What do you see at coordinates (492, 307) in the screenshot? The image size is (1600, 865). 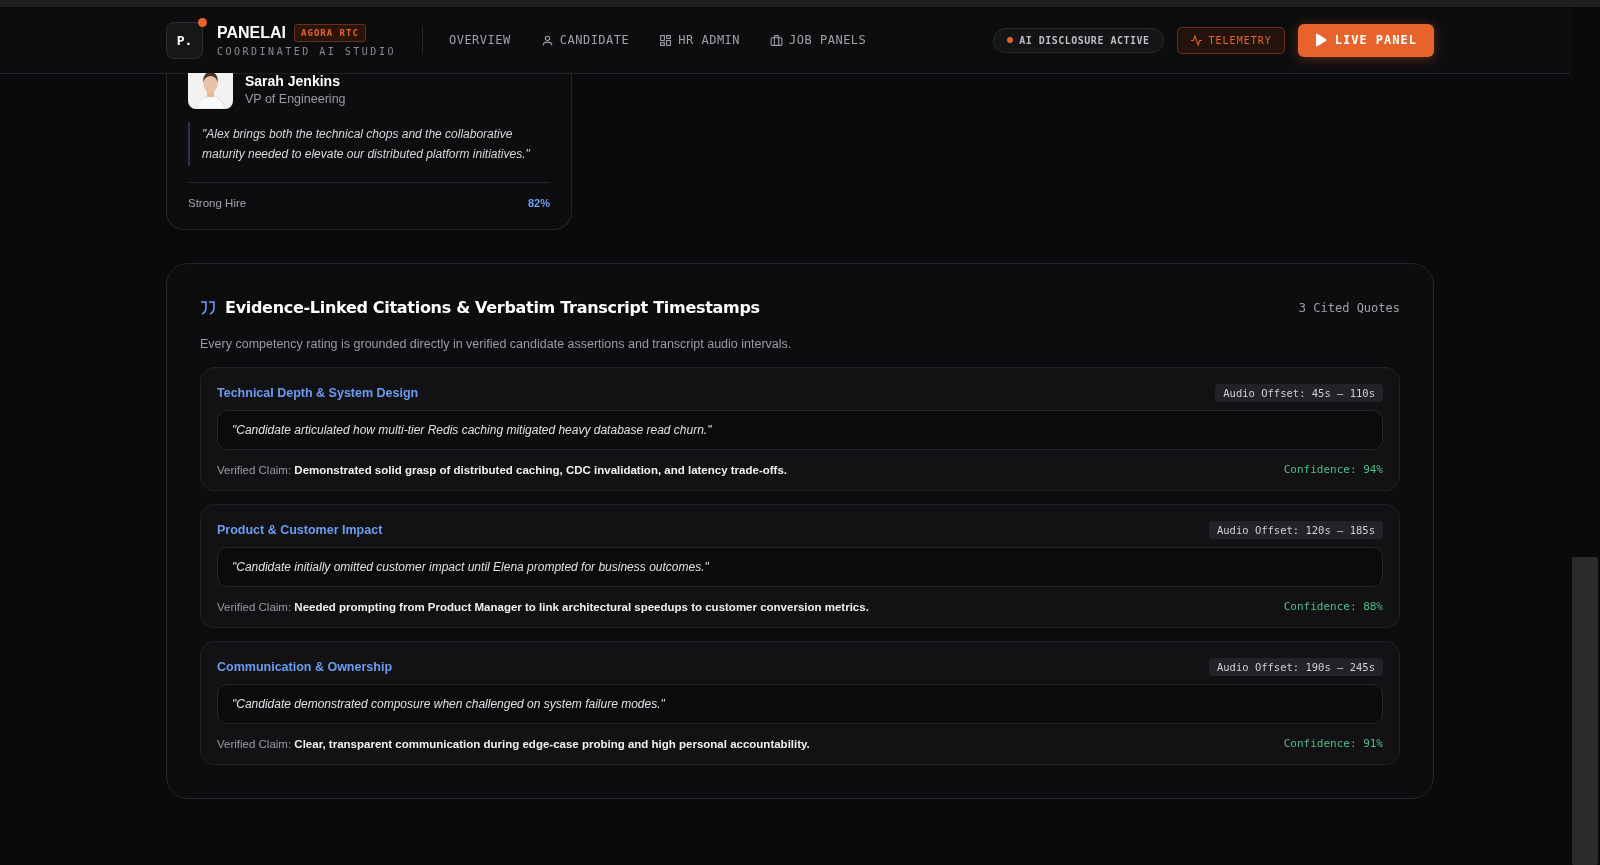 I see `section-title: Evidence-Linked Citations & Verbatim Transcript Timestamps` at bounding box center [492, 307].